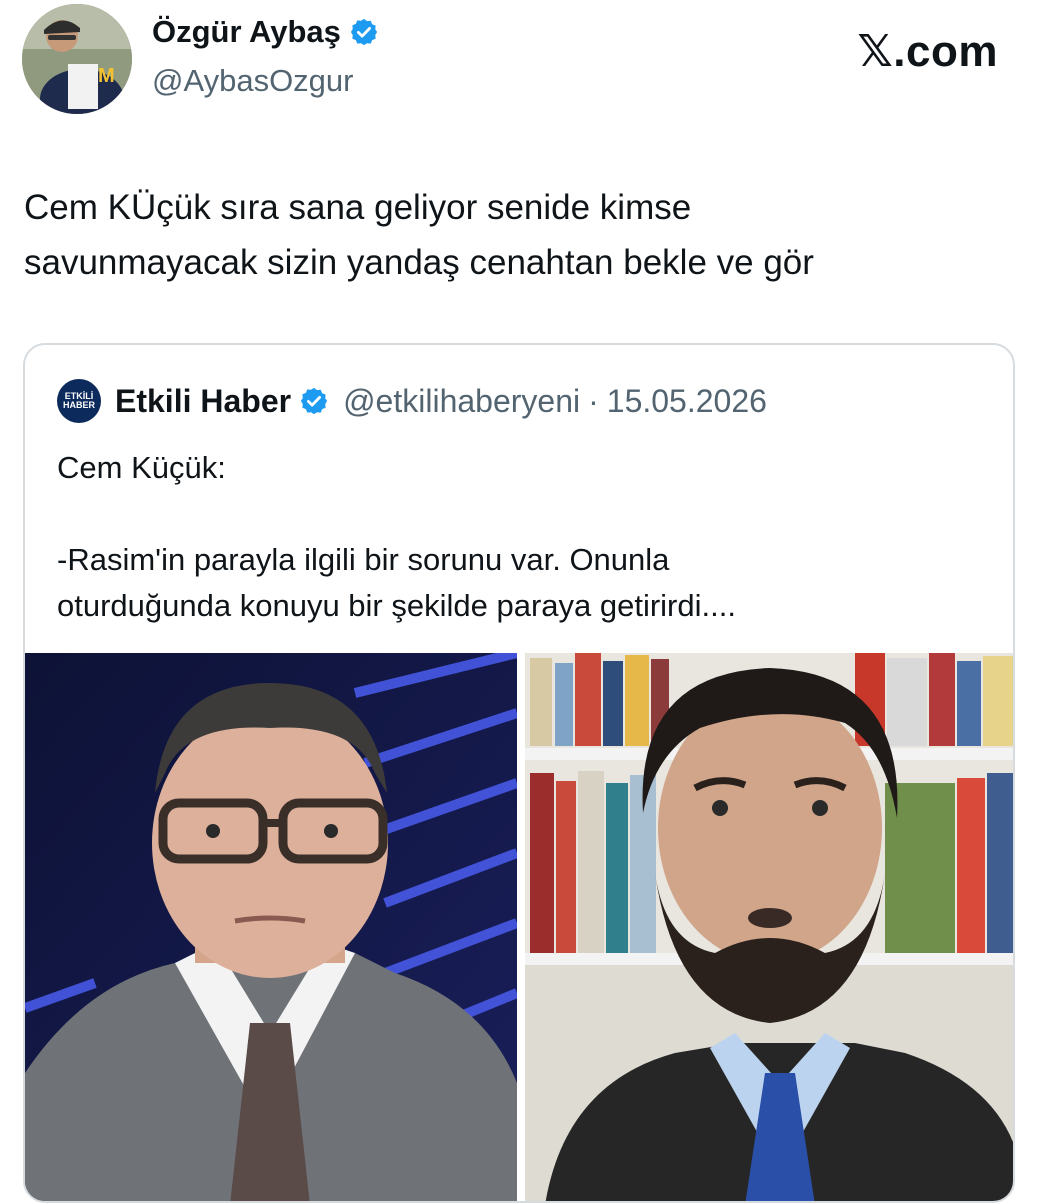  Describe the element at coordinates (141, 467) in the screenshot. I see `quoted-line: Cem Küçük:` at that location.